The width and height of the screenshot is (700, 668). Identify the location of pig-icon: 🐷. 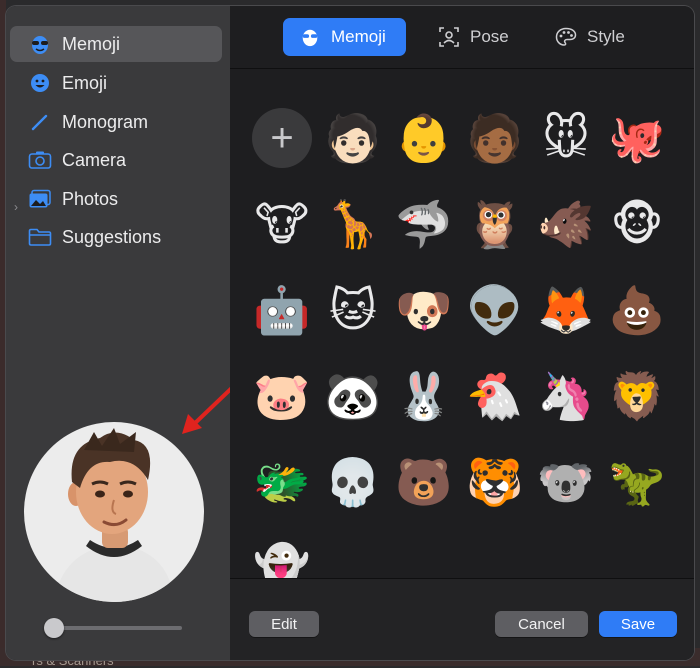
(282, 396).